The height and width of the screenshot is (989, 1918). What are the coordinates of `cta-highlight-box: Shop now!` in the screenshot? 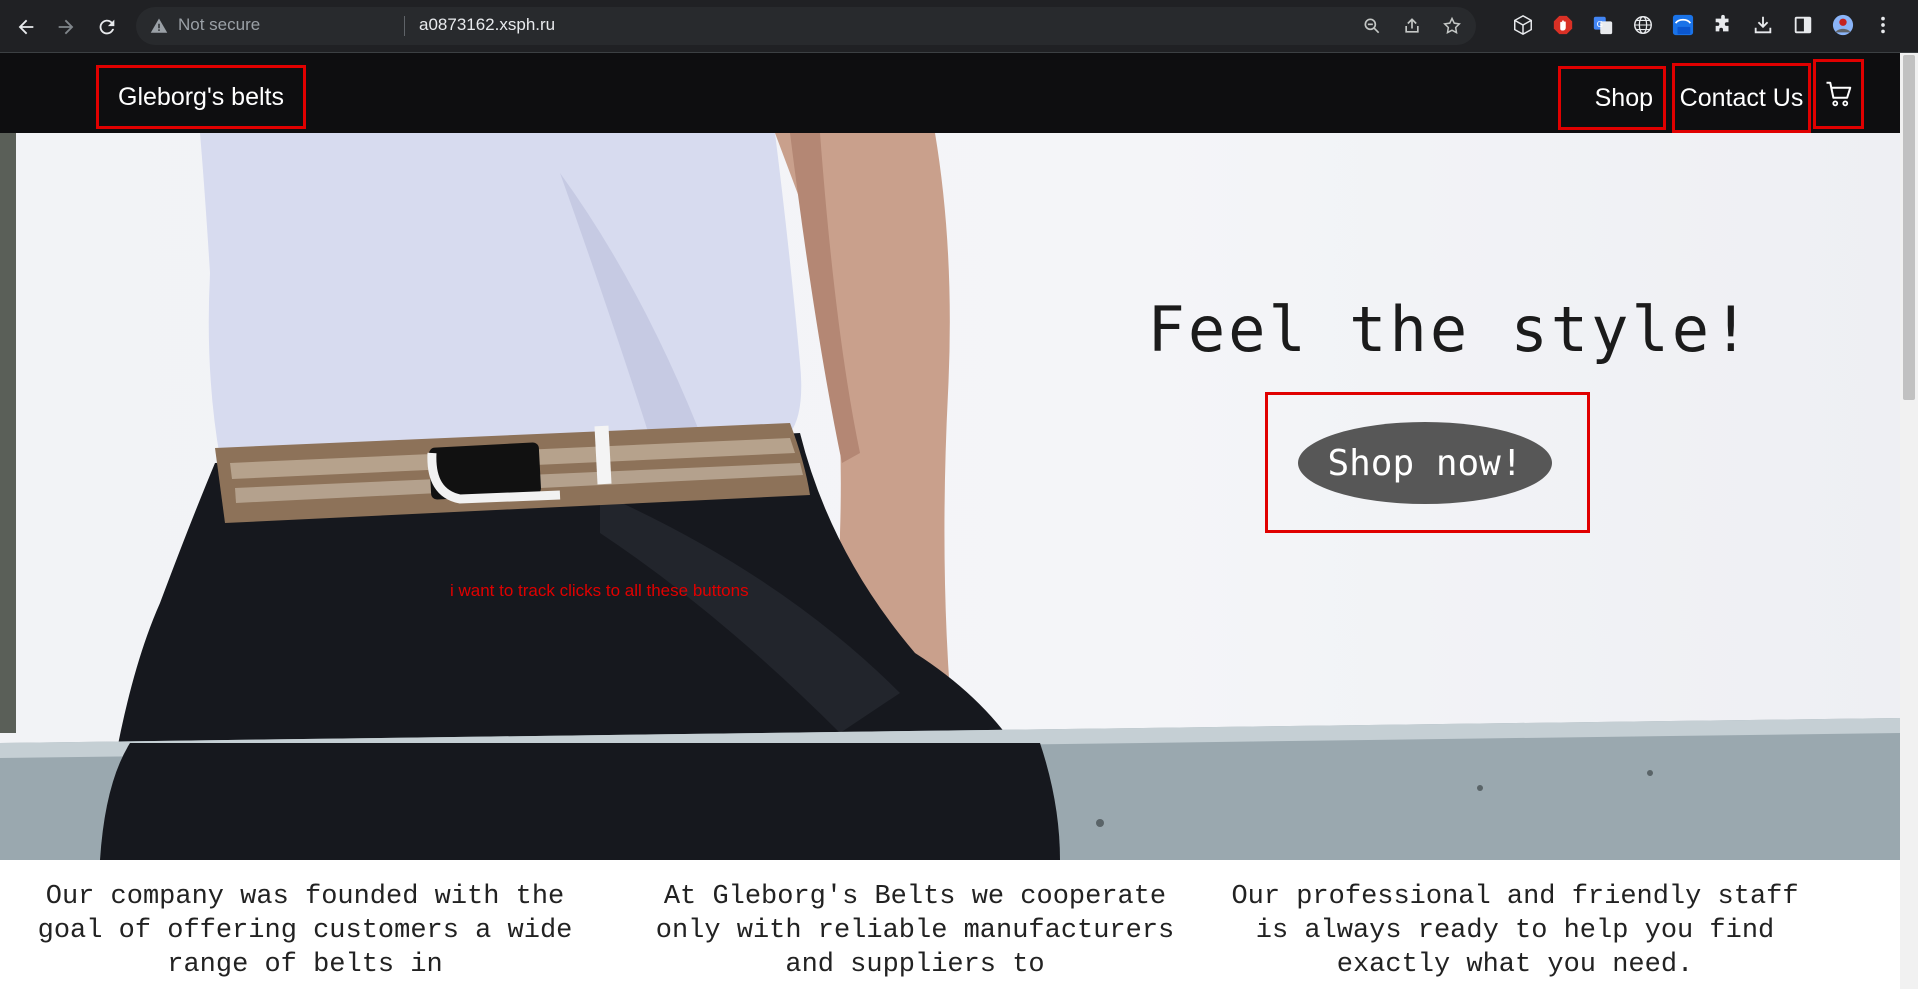 It's located at (1427, 462).